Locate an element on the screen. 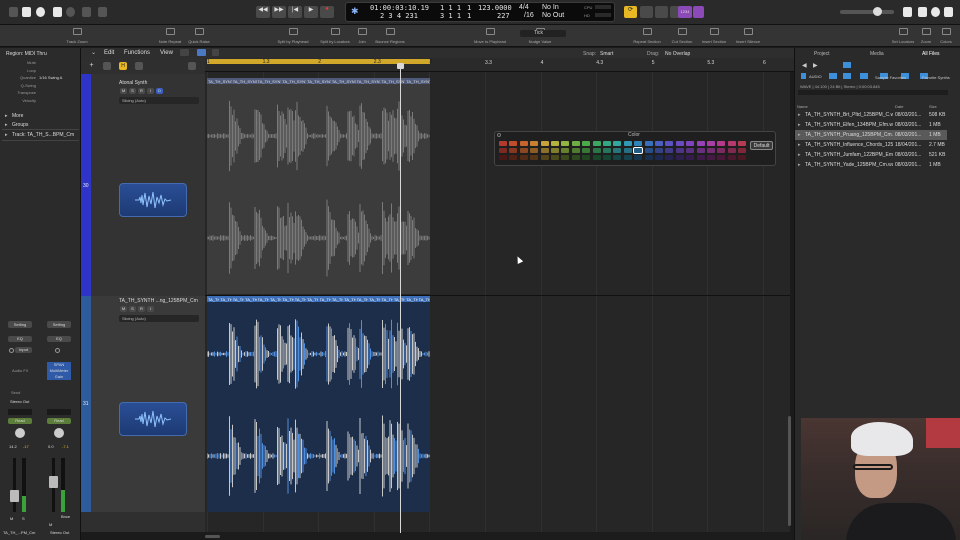 This screenshot has width=960, height=540. snap-select: Smart is located at coordinates (606, 54).